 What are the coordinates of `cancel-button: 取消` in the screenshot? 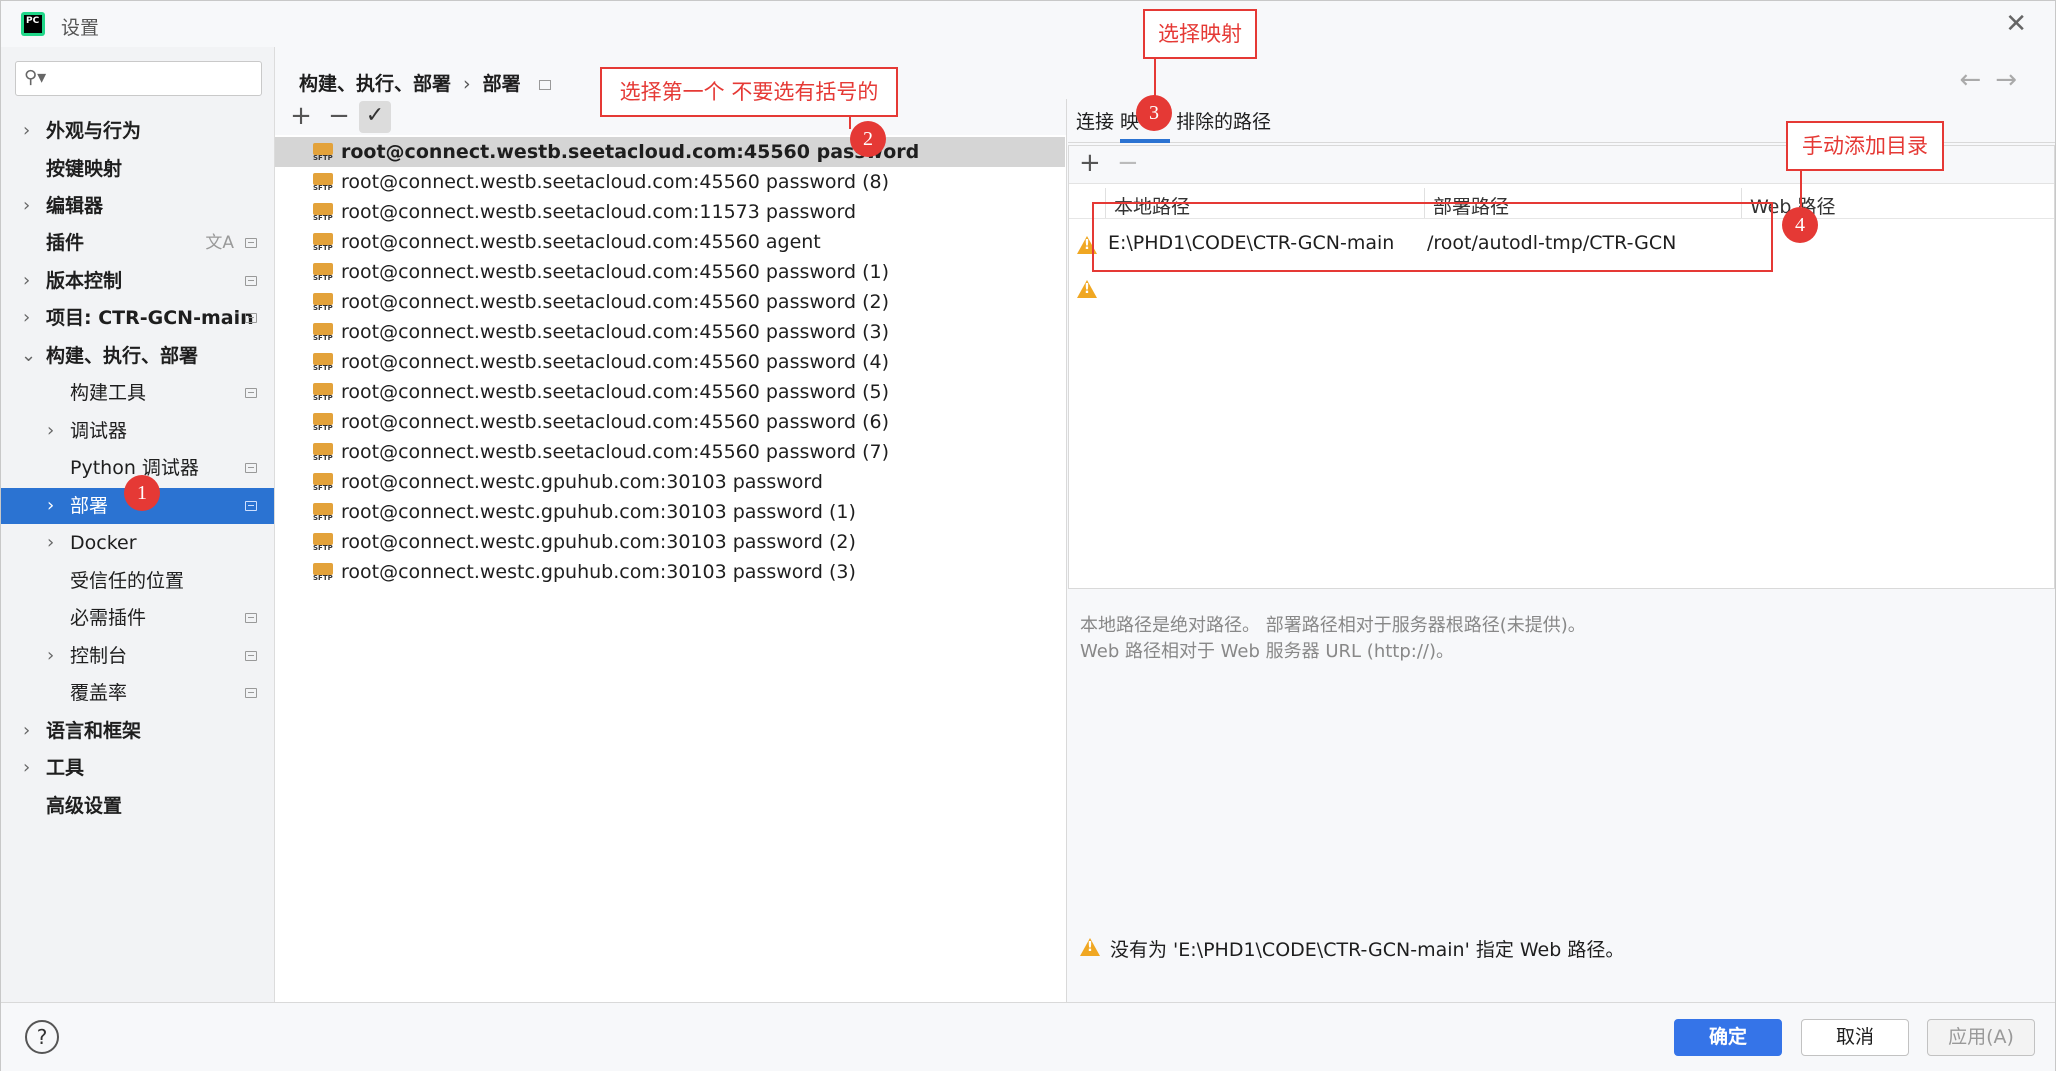 It's located at (1855, 1037).